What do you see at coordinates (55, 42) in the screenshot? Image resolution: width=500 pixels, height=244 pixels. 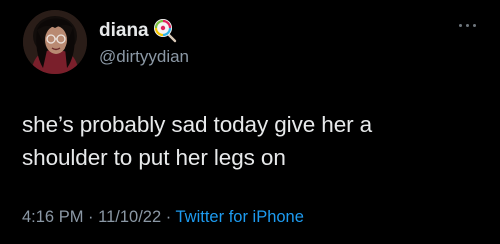 I see `avatar` at bounding box center [55, 42].